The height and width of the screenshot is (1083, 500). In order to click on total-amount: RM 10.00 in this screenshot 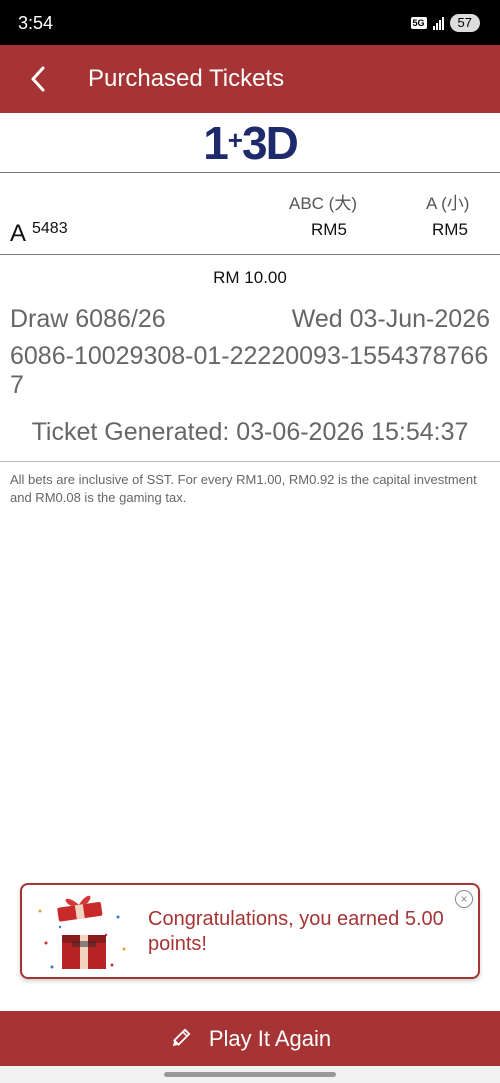, I will do `click(250, 277)`.